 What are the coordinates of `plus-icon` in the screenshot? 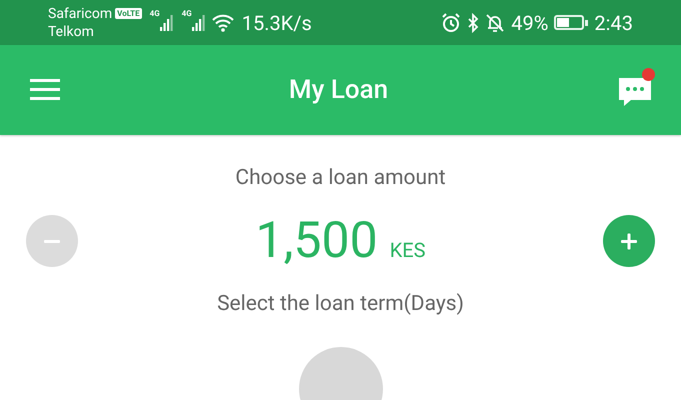 It's located at (628, 241).